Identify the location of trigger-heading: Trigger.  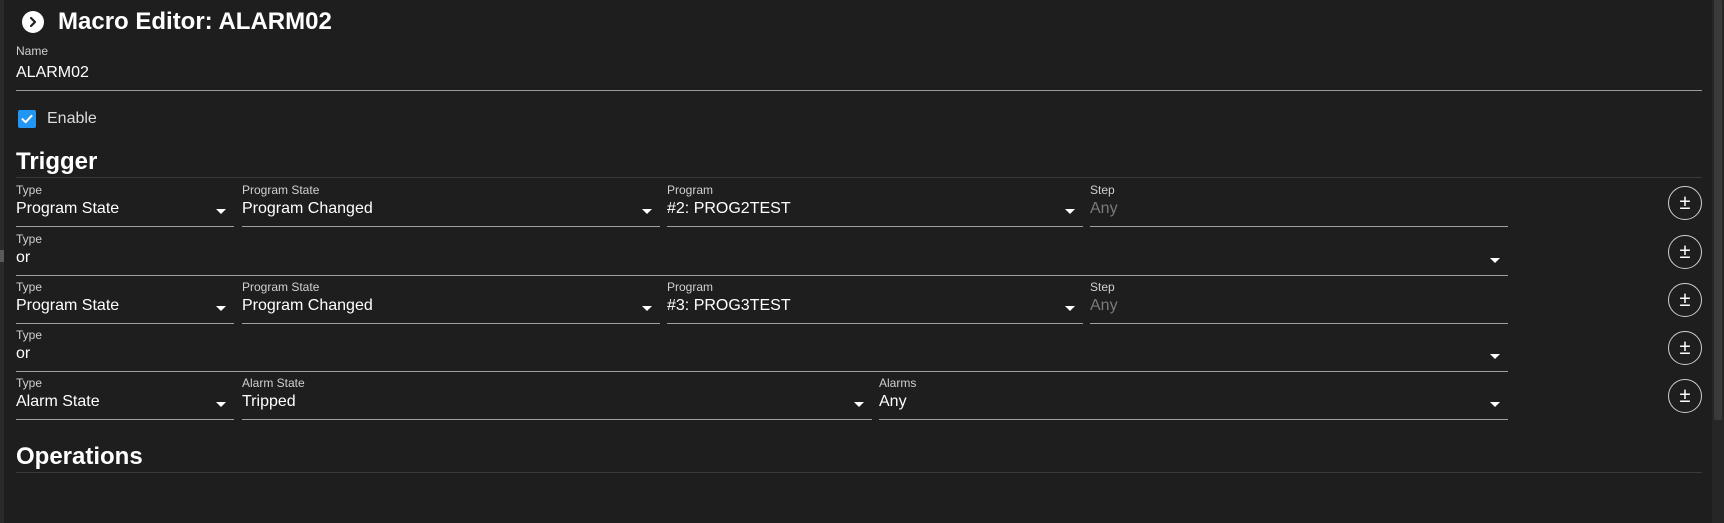
(57, 161).